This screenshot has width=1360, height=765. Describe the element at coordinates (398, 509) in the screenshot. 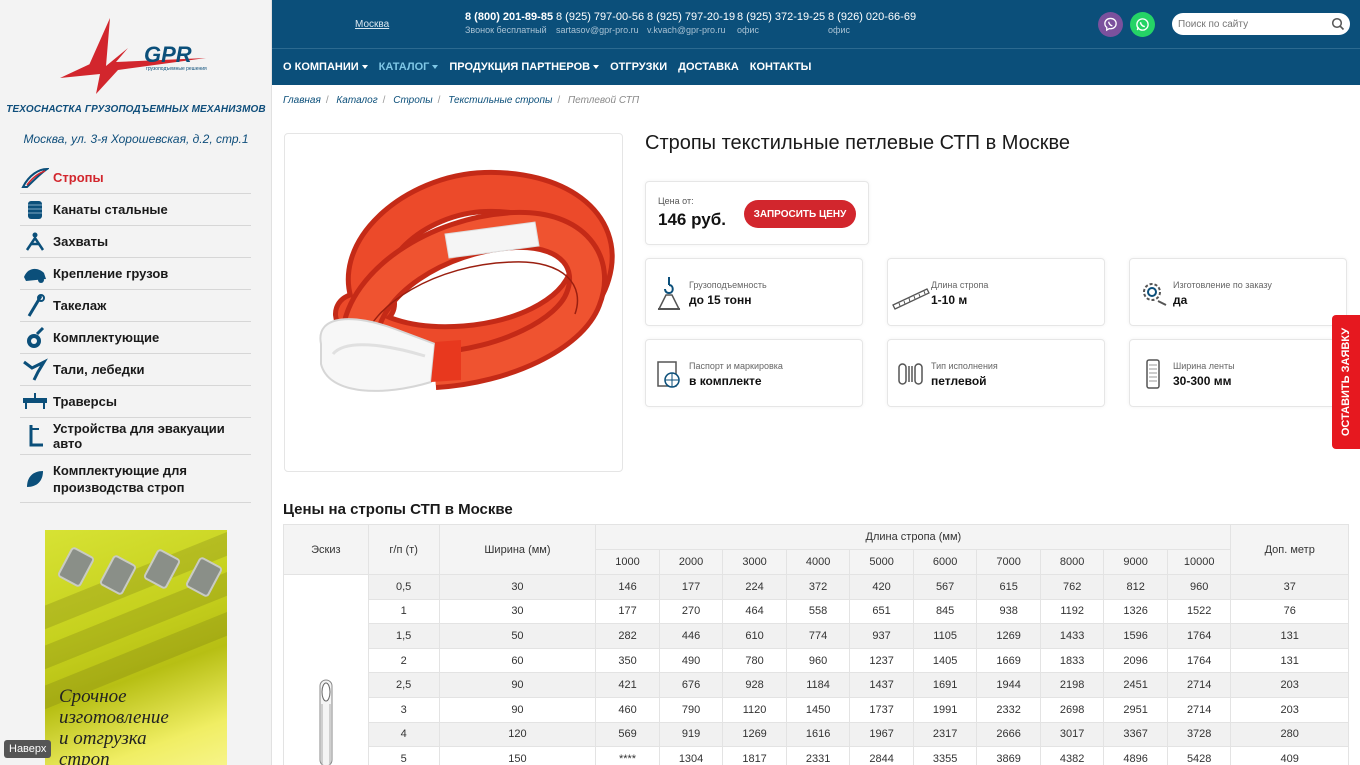

I see `price-table-title: Цены на стропы СТП в Москве` at that location.